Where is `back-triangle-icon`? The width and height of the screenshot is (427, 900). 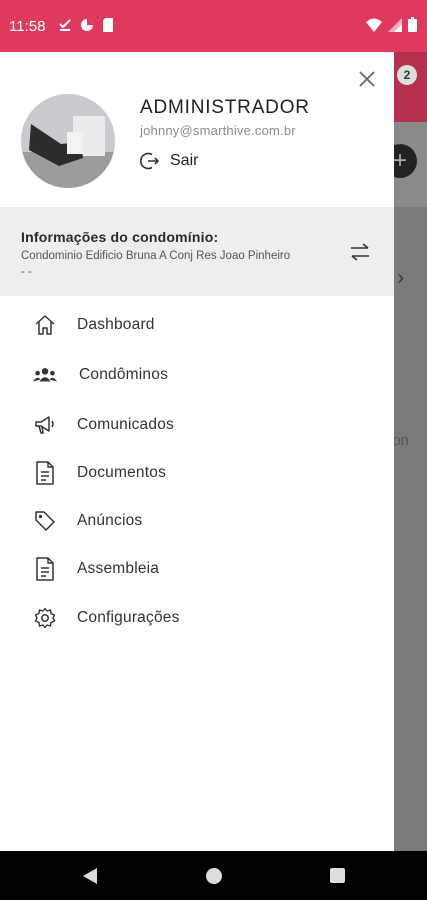 back-triangle-icon is located at coordinates (90, 876).